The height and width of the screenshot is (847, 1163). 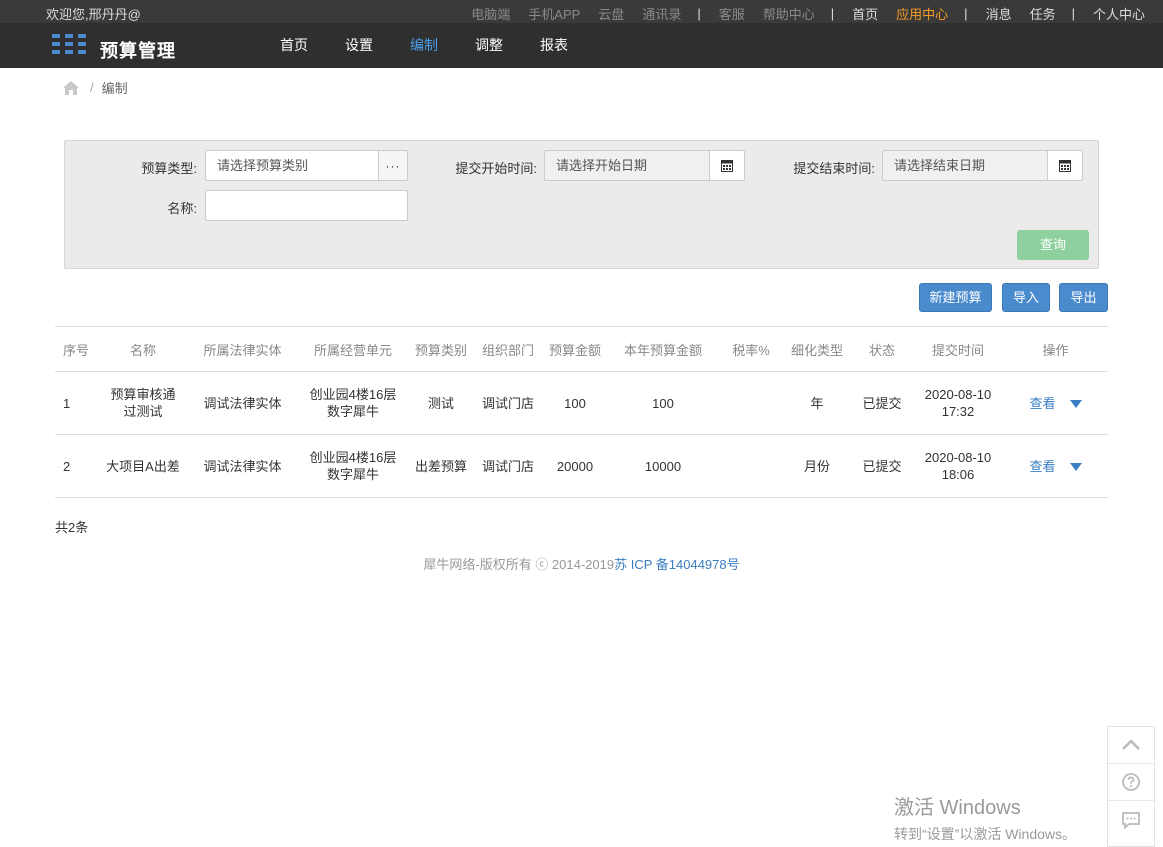 What do you see at coordinates (677, 564) in the screenshot?
I see `icp-link: 苏 ICP 备14044978号` at bounding box center [677, 564].